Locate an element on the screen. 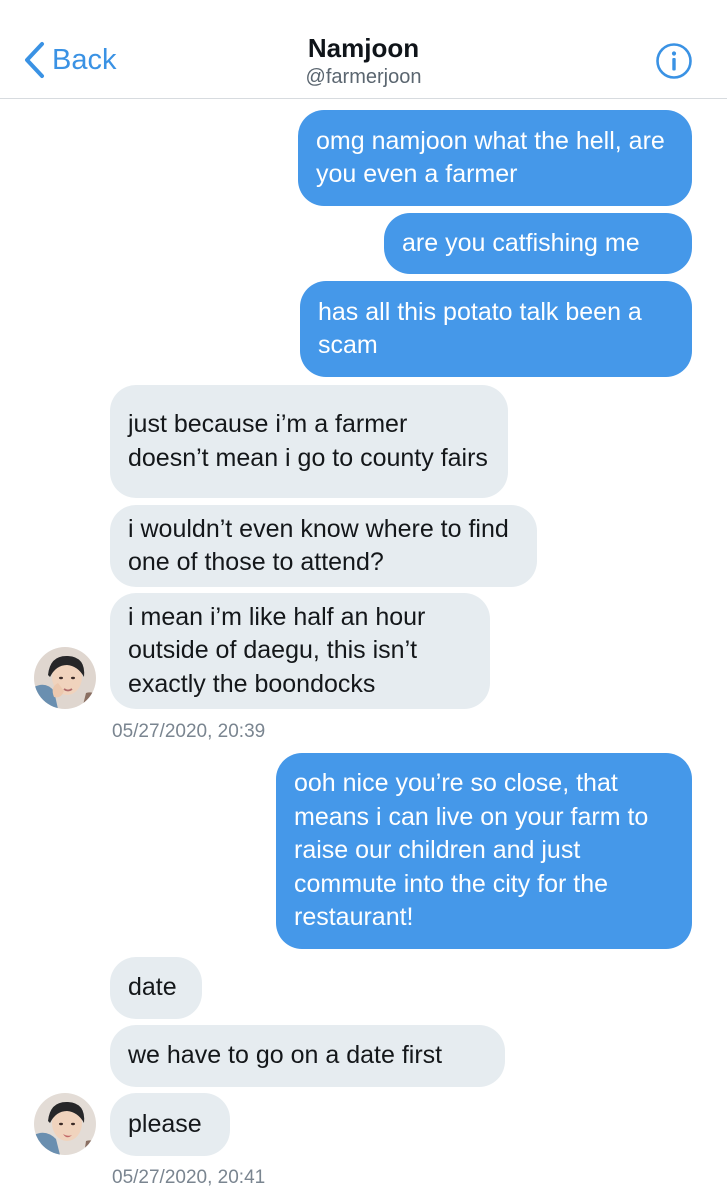  info-icon is located at coordinates (674, 61).